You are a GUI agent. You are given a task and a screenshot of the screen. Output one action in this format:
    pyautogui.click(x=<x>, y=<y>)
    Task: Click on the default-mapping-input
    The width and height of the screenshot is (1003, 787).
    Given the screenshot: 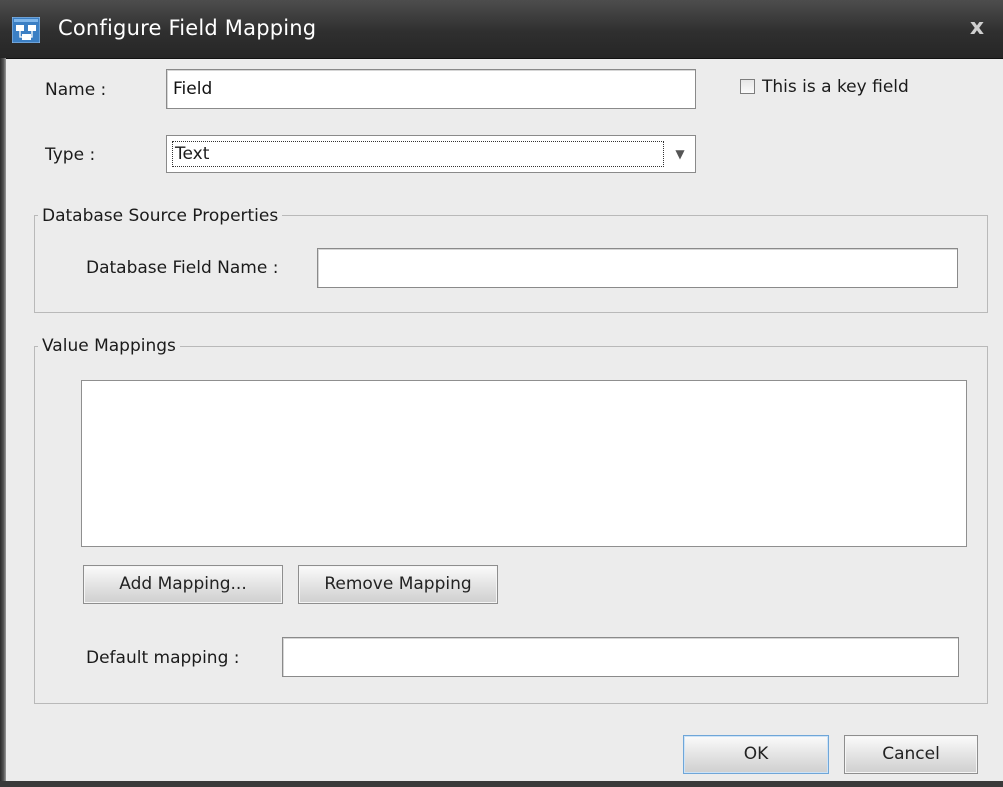 What is the action you would take?
    pyautogui.click(x=620, y=657)
    